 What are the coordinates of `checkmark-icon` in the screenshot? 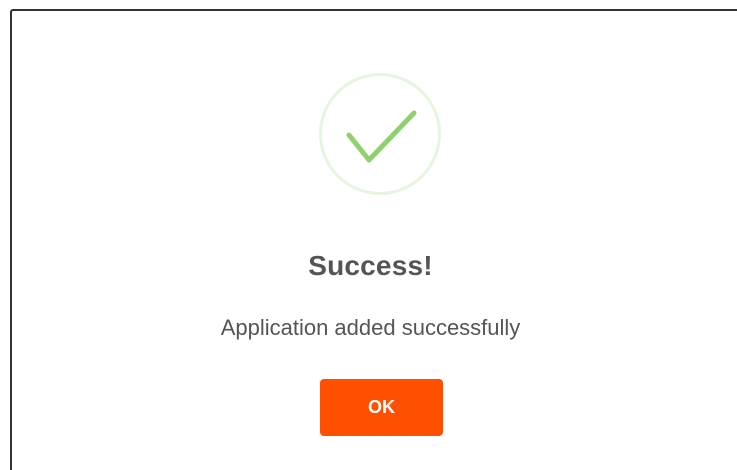 It's located at (381, 136).